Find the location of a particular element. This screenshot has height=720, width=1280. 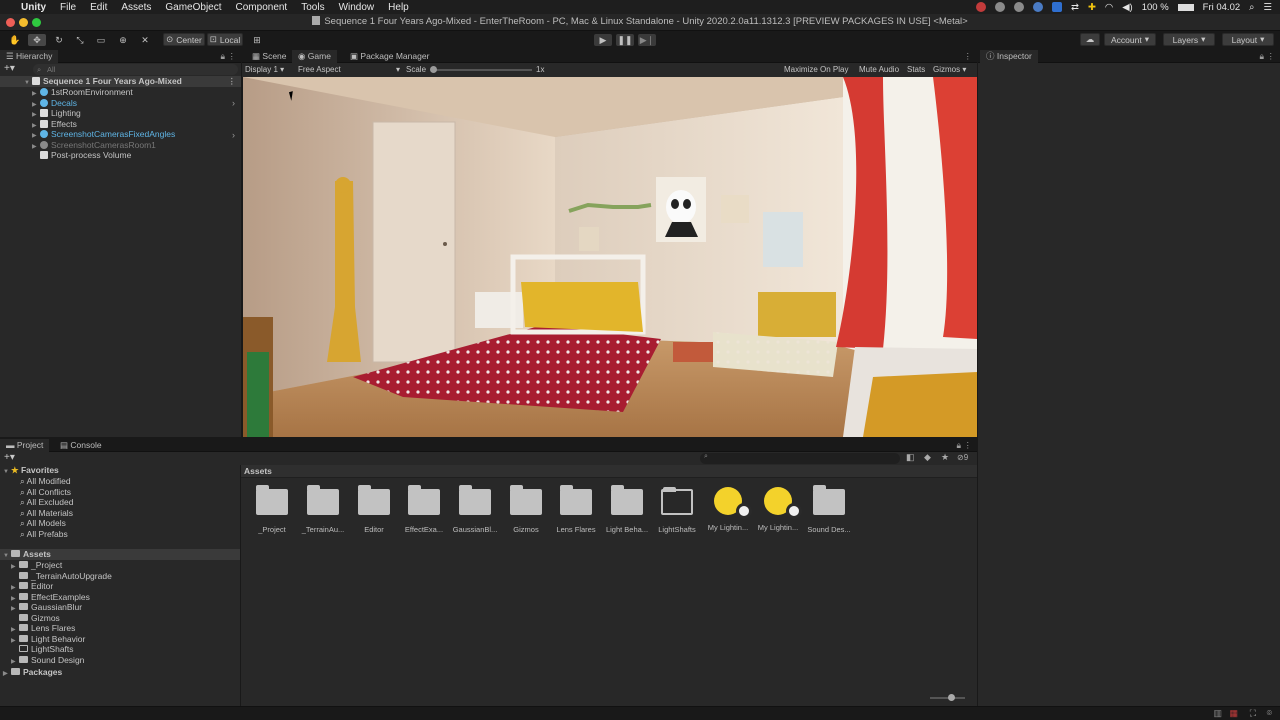

keyboard-flag-icon: ✚ is located at coordinates (1092, 7).